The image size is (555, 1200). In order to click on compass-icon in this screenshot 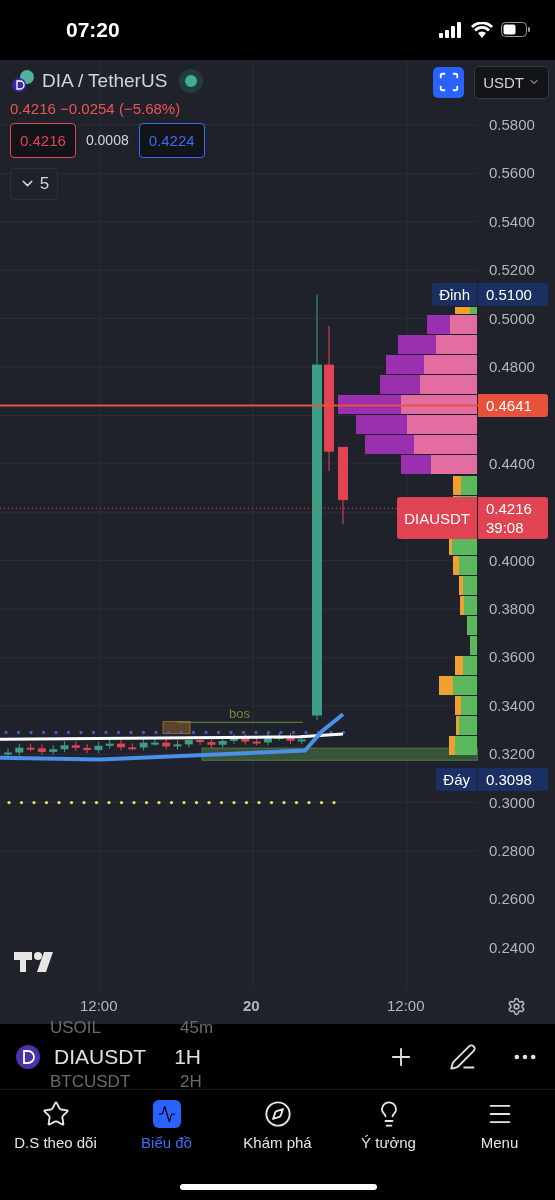, I will do `click(277, 1114)`.